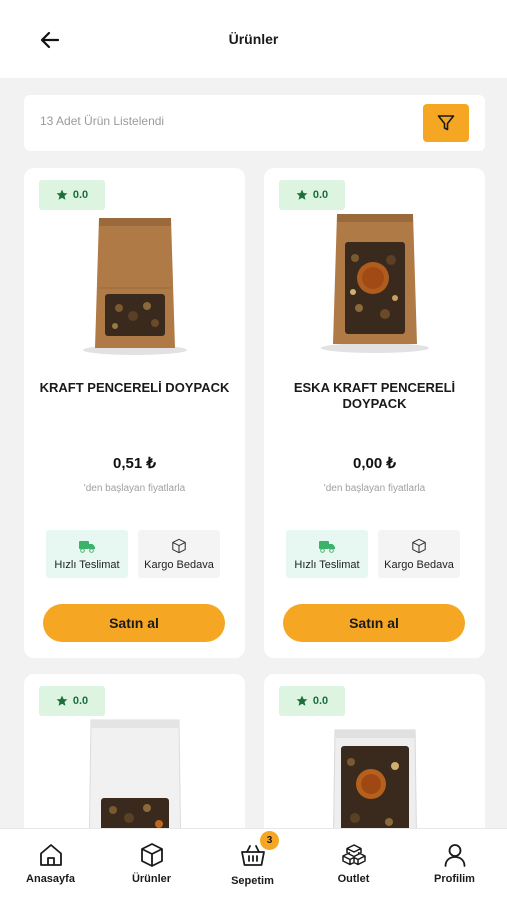 The height and width of the screenshot is (900, 507). I want to click on home-icon, so click(50, 855).